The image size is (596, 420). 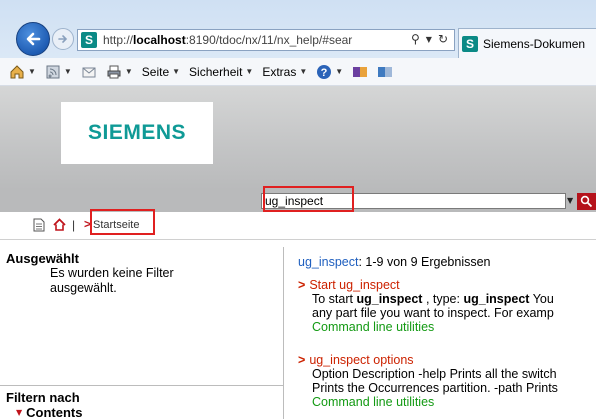 I want to click on feed-icon, so click(x=53, y=71).